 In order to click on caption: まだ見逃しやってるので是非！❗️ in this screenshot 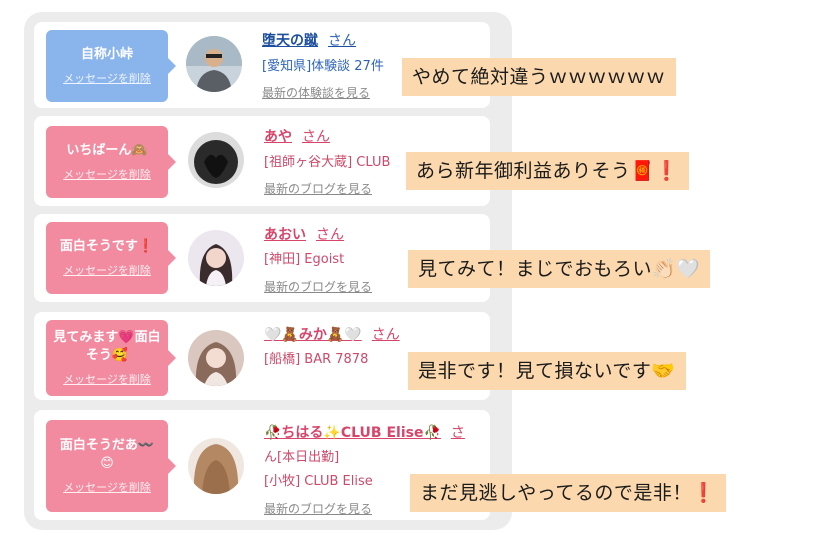, I will do `click(568, 493)`.